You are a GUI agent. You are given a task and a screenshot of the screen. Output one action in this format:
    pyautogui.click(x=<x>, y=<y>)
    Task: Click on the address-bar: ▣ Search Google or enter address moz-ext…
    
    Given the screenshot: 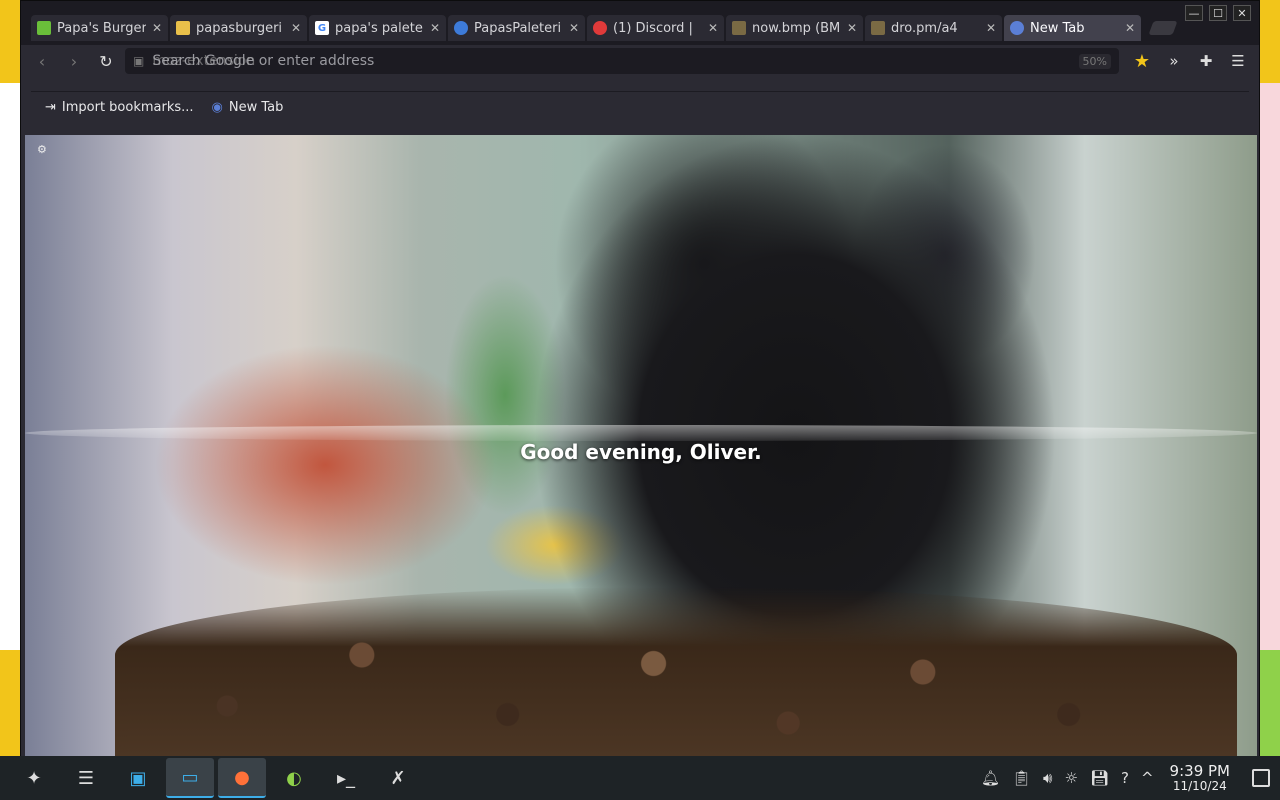 What is the action you would take?
    pyautogui.click(x=622, y=61)
    